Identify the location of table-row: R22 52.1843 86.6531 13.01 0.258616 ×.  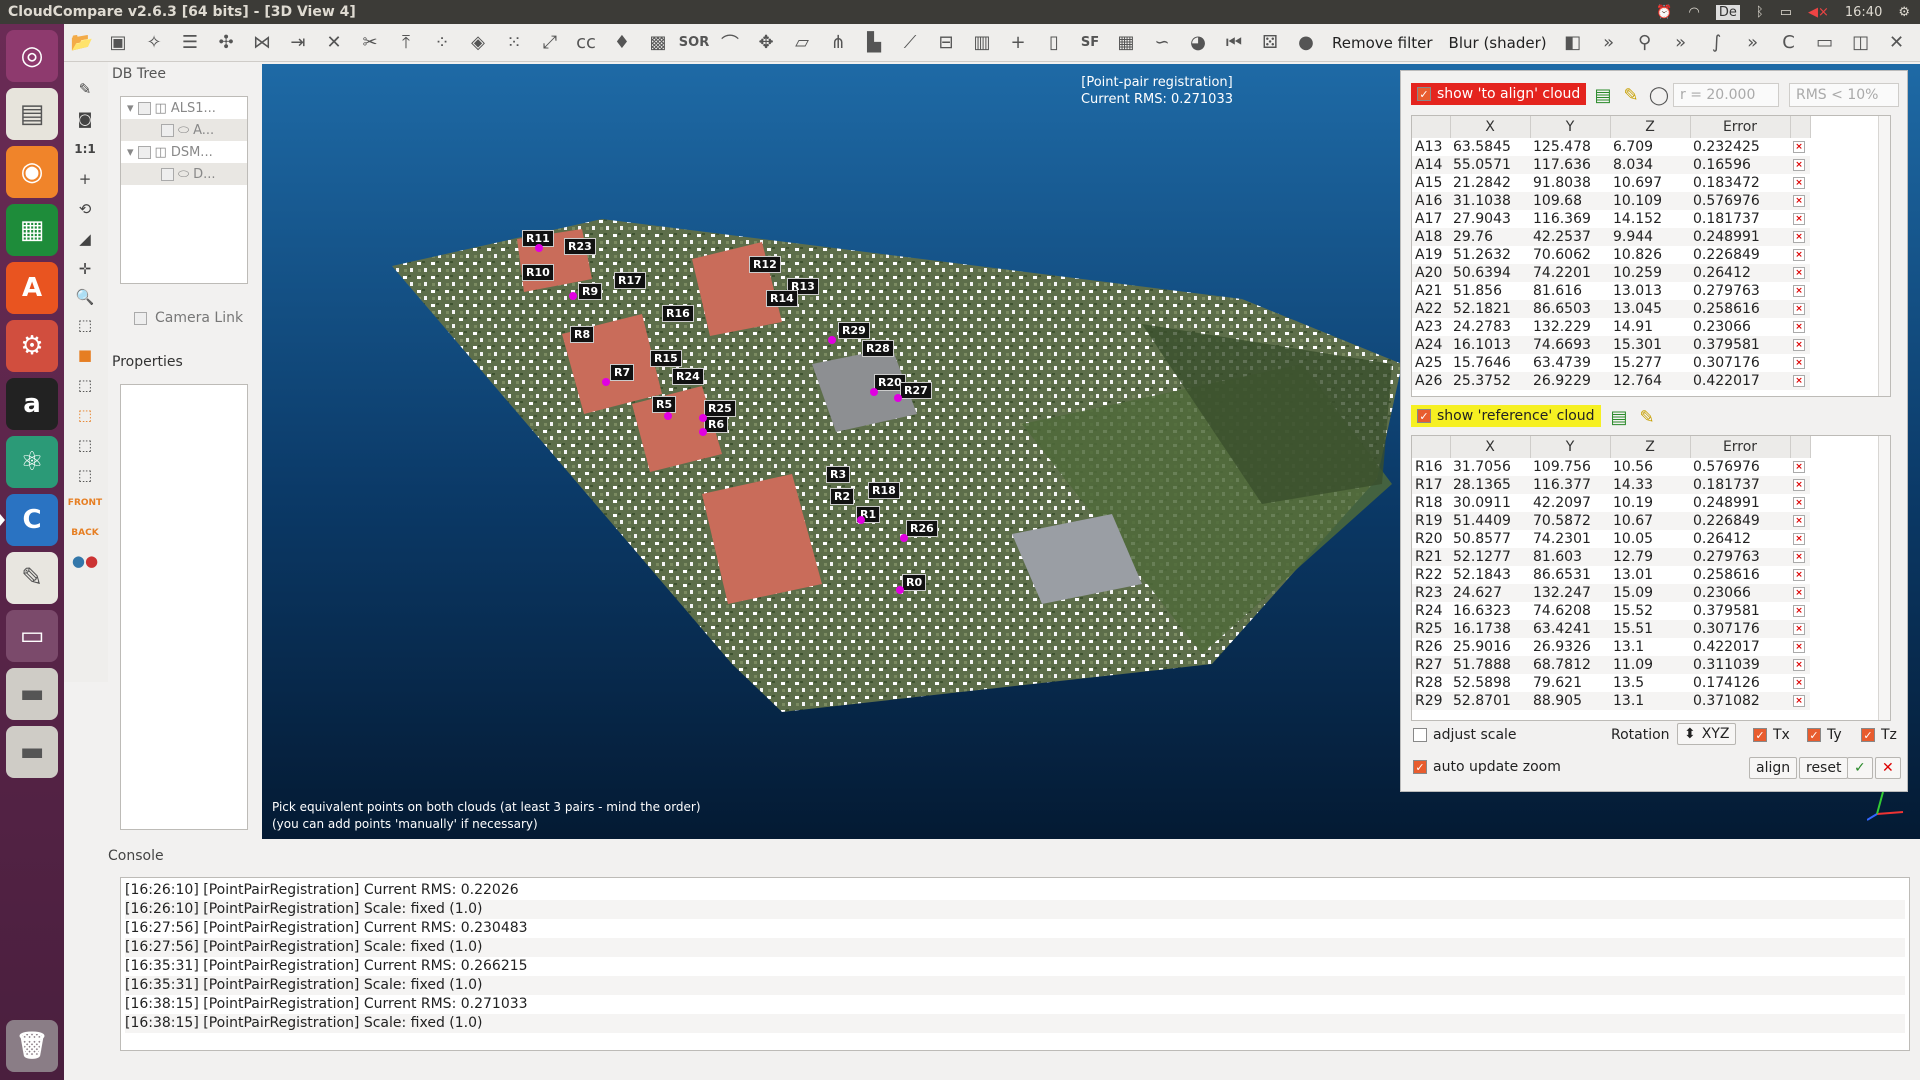
(1611, 575).